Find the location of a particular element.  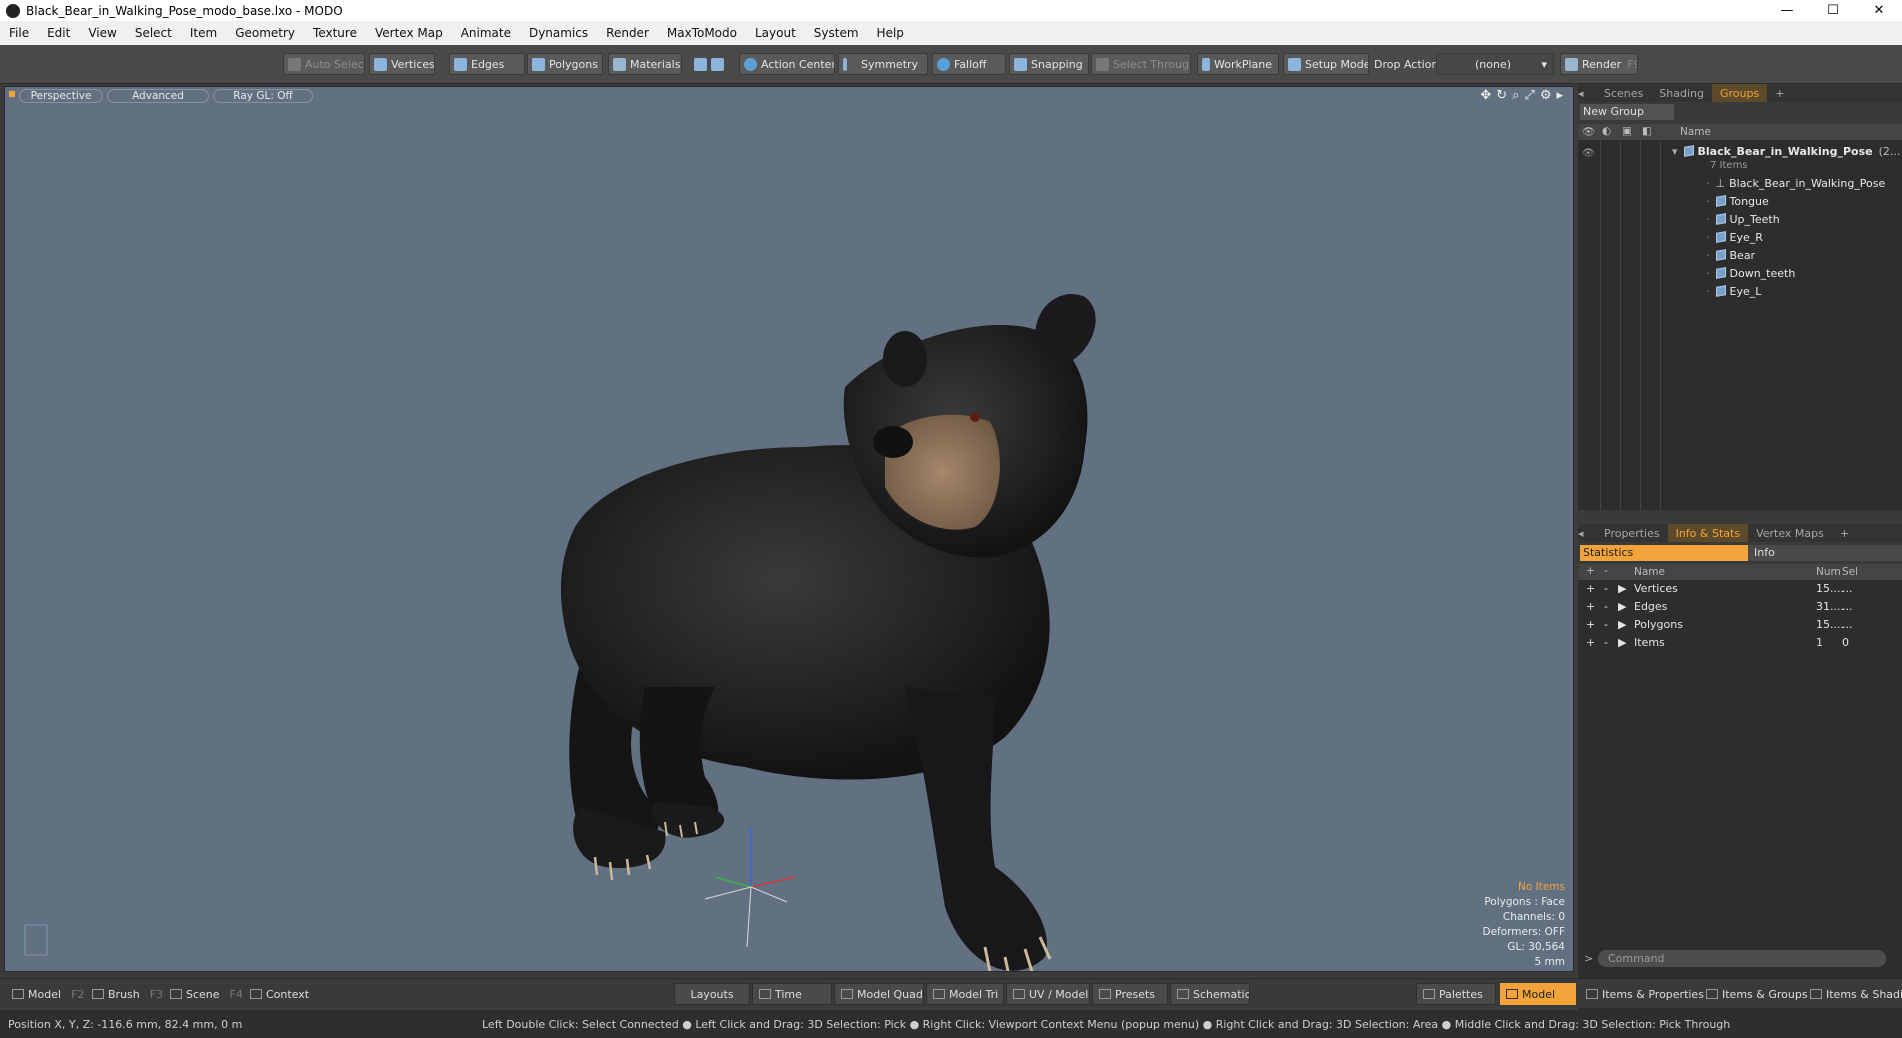

edges-button: Edges is located at coordinates (487, 64).